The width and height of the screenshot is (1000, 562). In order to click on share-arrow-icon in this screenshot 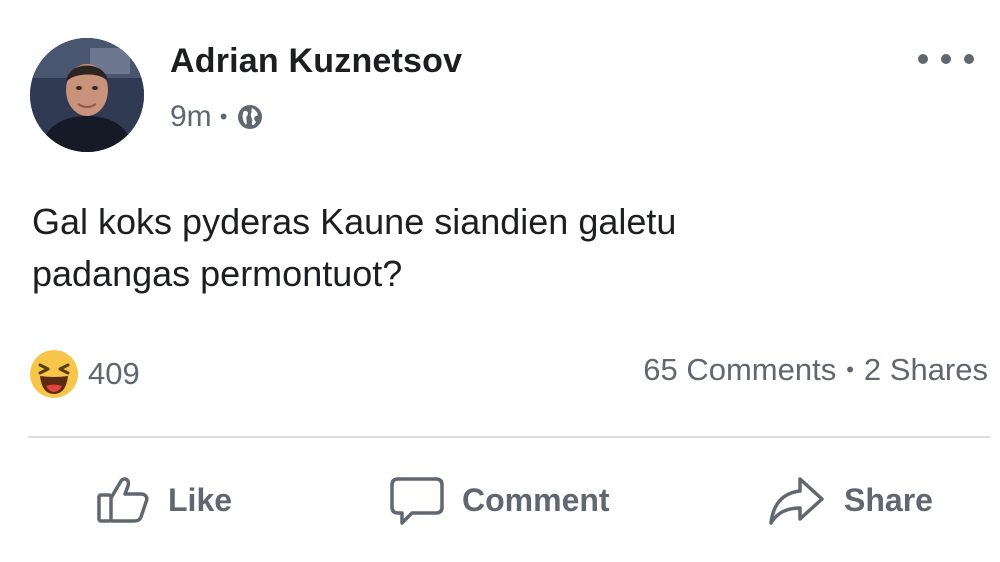, I will do `click(796, 501)`.